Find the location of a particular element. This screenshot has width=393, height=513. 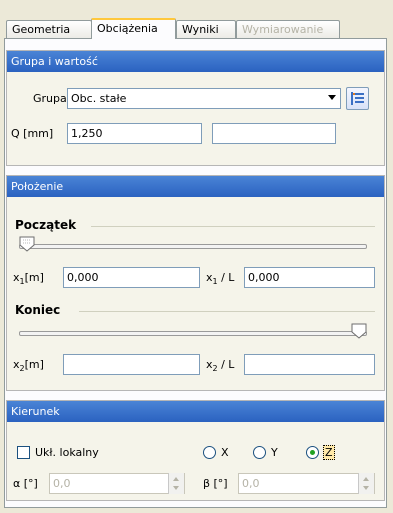

beta-value: 0,0 is located at coordinates (251, 483).